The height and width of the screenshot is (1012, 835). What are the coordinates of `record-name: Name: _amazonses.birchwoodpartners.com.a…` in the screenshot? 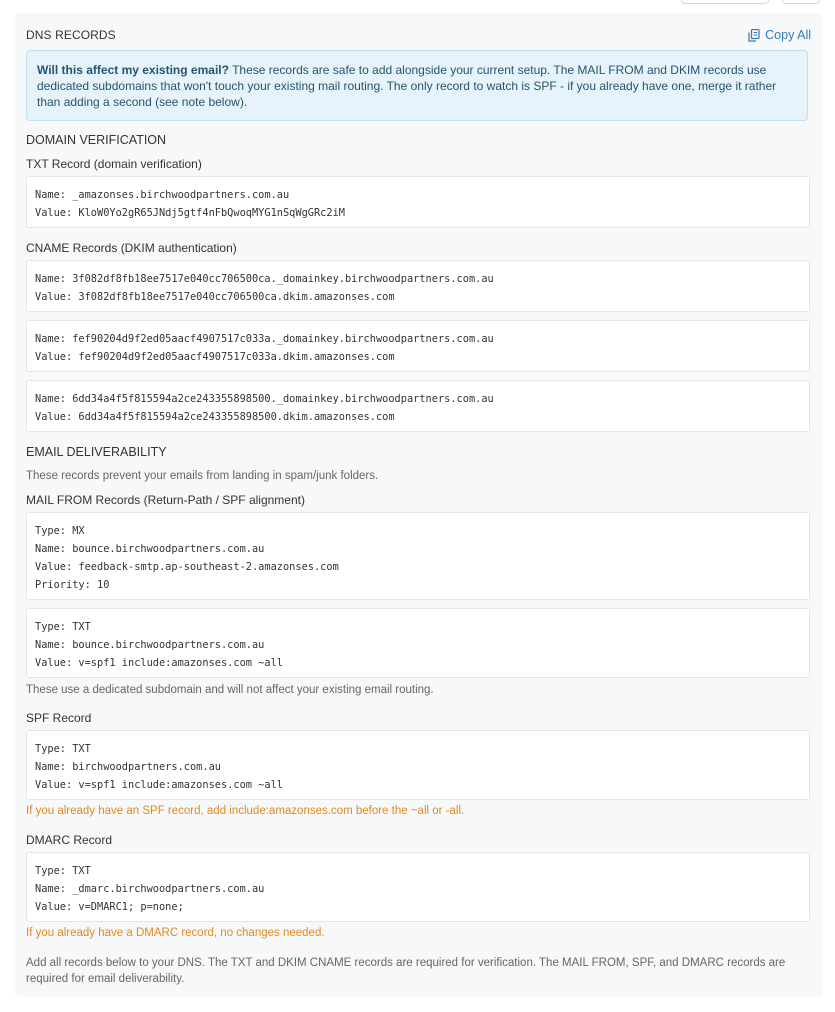 It's located at (162, 195).